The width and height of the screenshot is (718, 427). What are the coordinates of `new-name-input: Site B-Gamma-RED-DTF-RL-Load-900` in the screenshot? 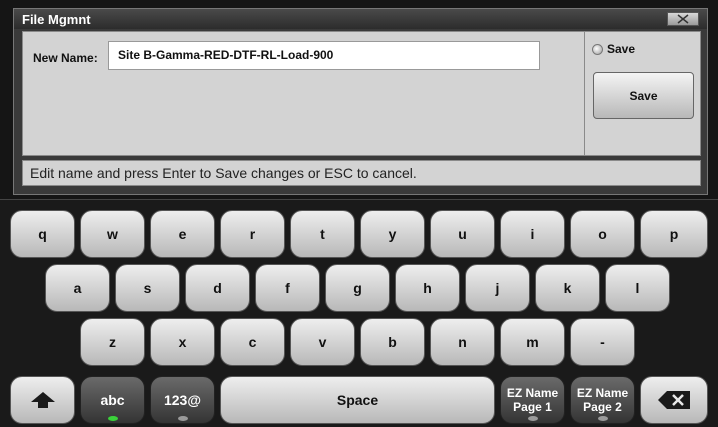 It's located at (324, 55).